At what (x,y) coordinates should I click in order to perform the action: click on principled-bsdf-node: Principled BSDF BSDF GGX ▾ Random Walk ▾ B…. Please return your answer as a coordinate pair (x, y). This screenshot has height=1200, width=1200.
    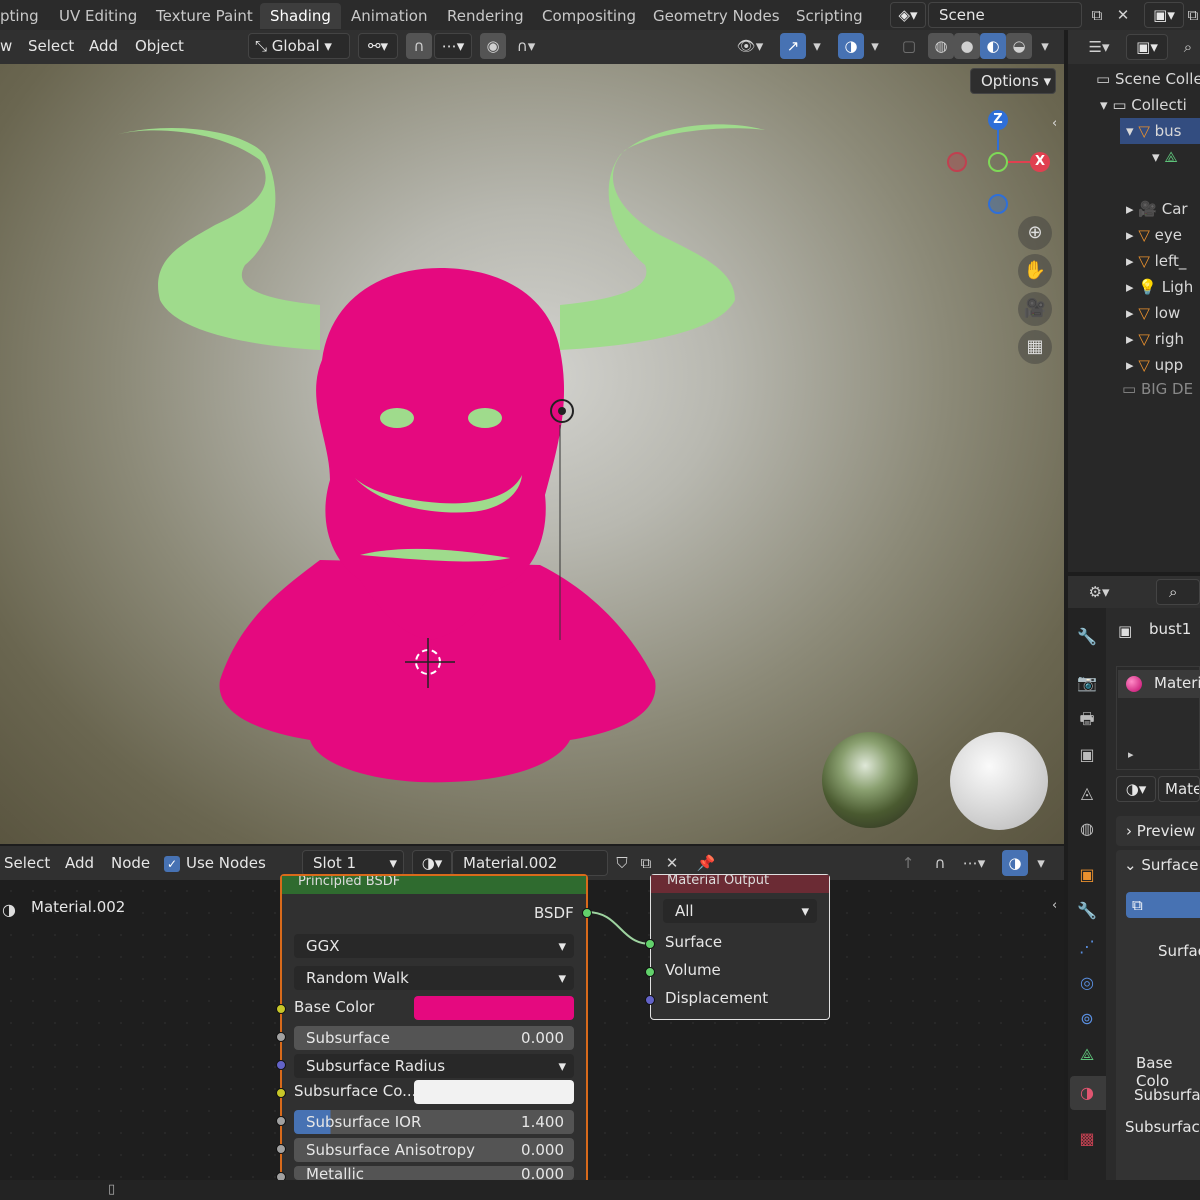
    Looking at the image, I should click on (434, 1029).